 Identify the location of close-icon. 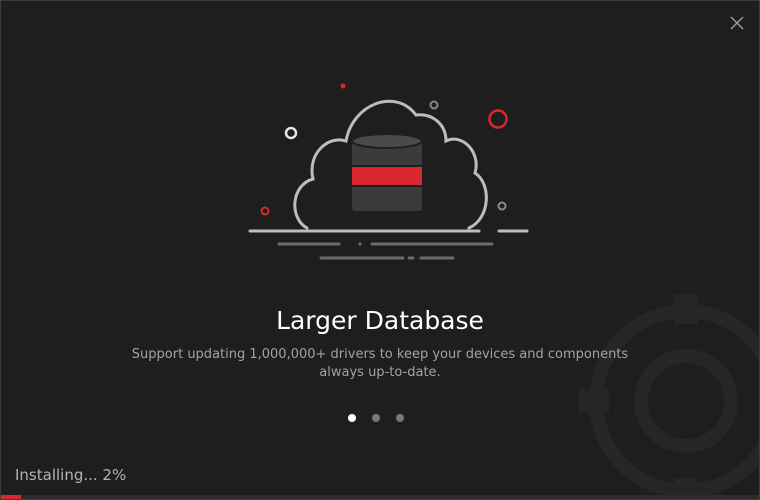
(737, 23).